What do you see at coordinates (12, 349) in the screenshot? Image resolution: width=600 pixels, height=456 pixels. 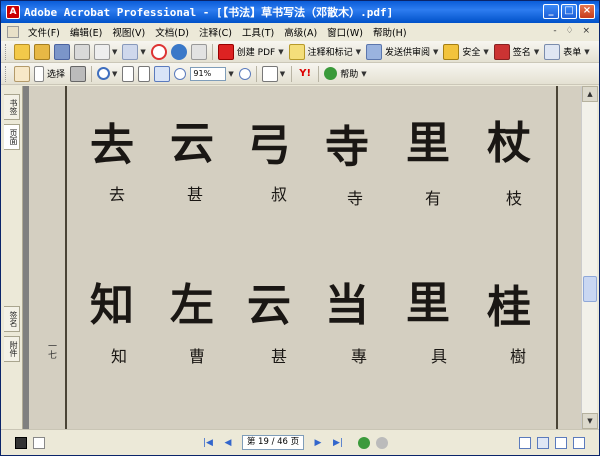 I see `tab-attachments: 附件` at bounding box center [12, 349].